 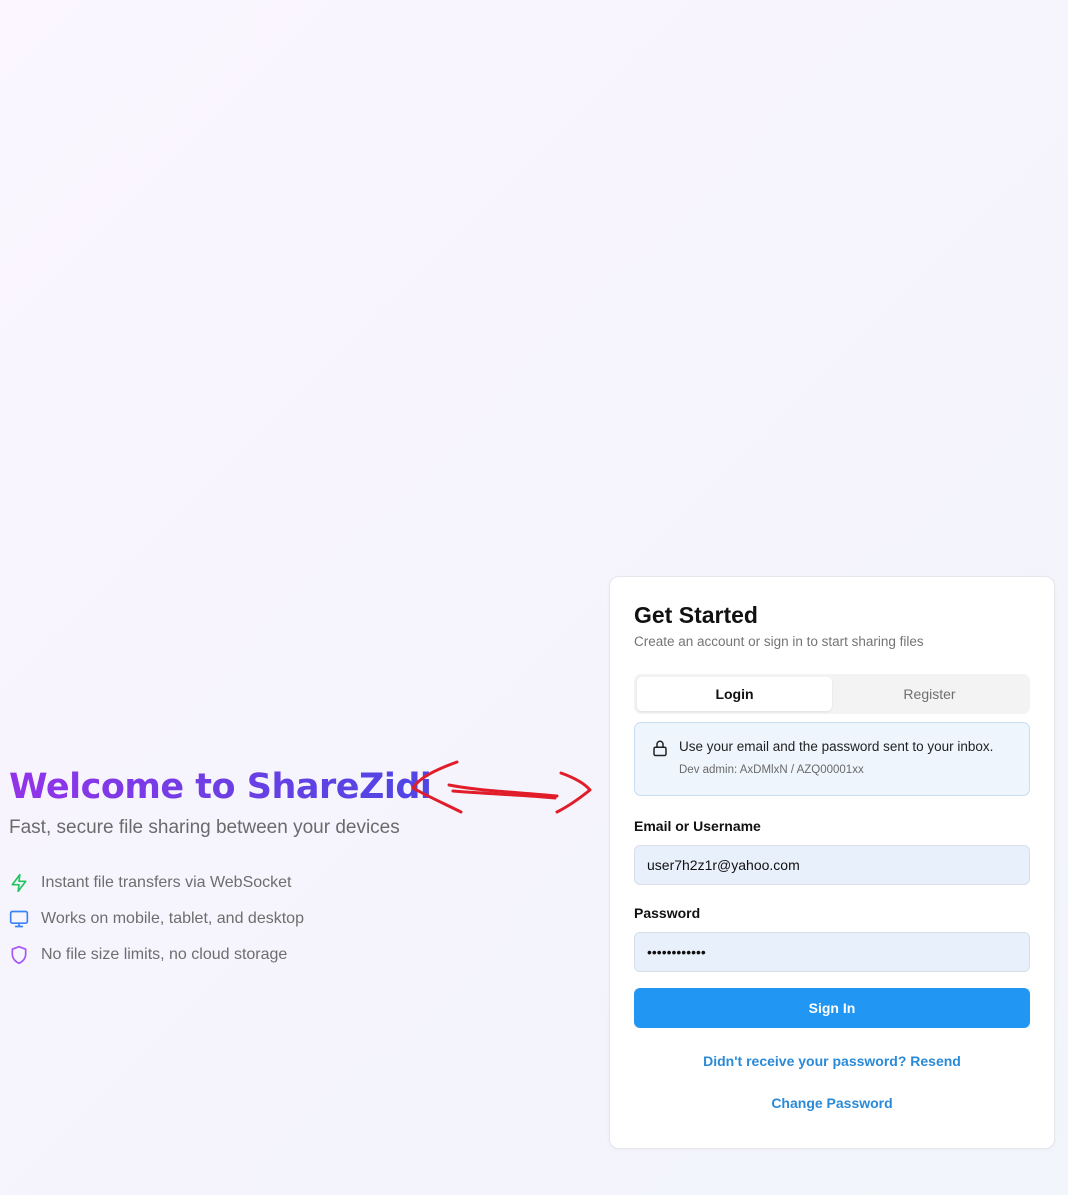 I want to click on info-subtext: Dev admin: AxDMlxN / AZQ00001xx, so click(x=771, y=770).